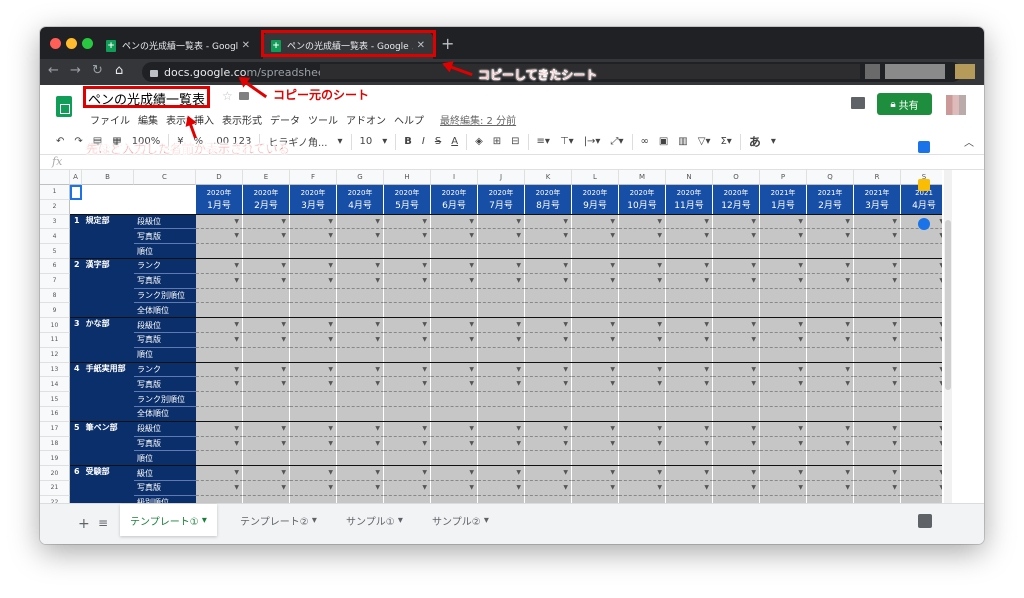 The width and height of the screenshot is (1024, 598). Describe the element at coordinates (339, 141) in the screenshot. I see `chevron-down-icon: ▾` at that location.